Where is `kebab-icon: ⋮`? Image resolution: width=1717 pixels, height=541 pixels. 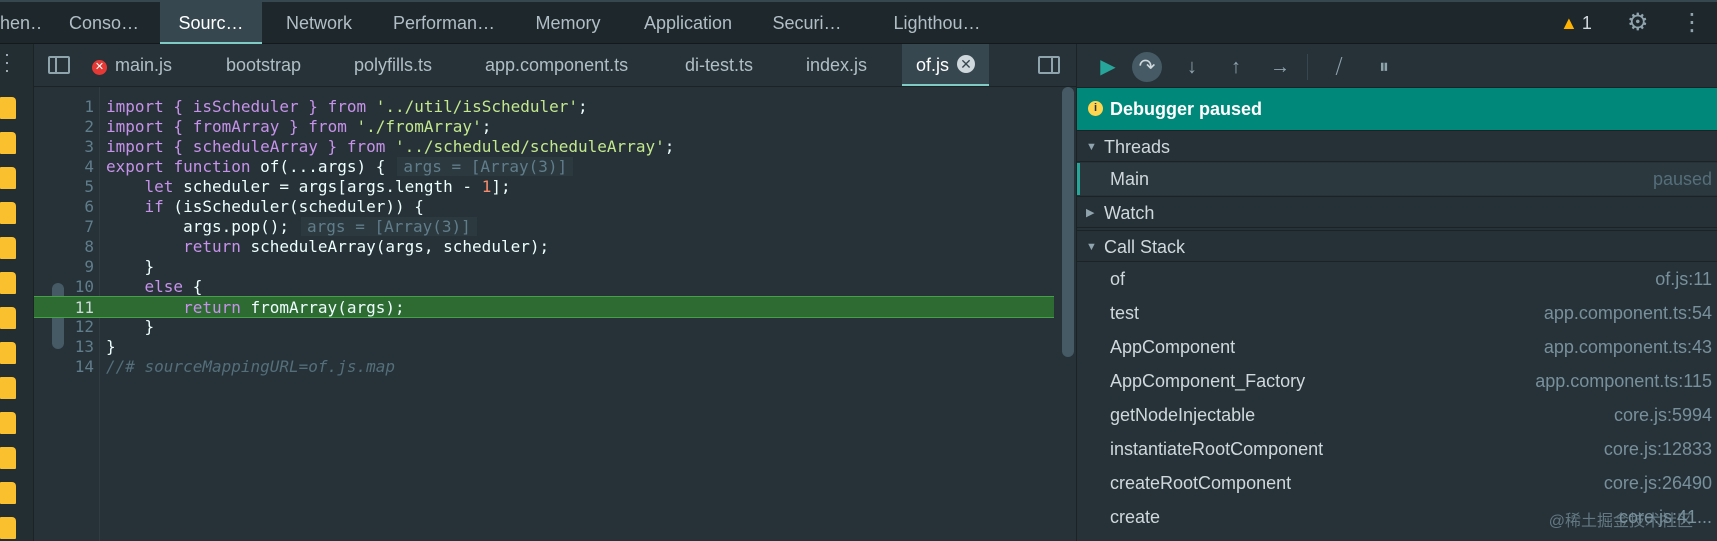 kebab-icon: ⋮ is located at coordinates (1692, 23).